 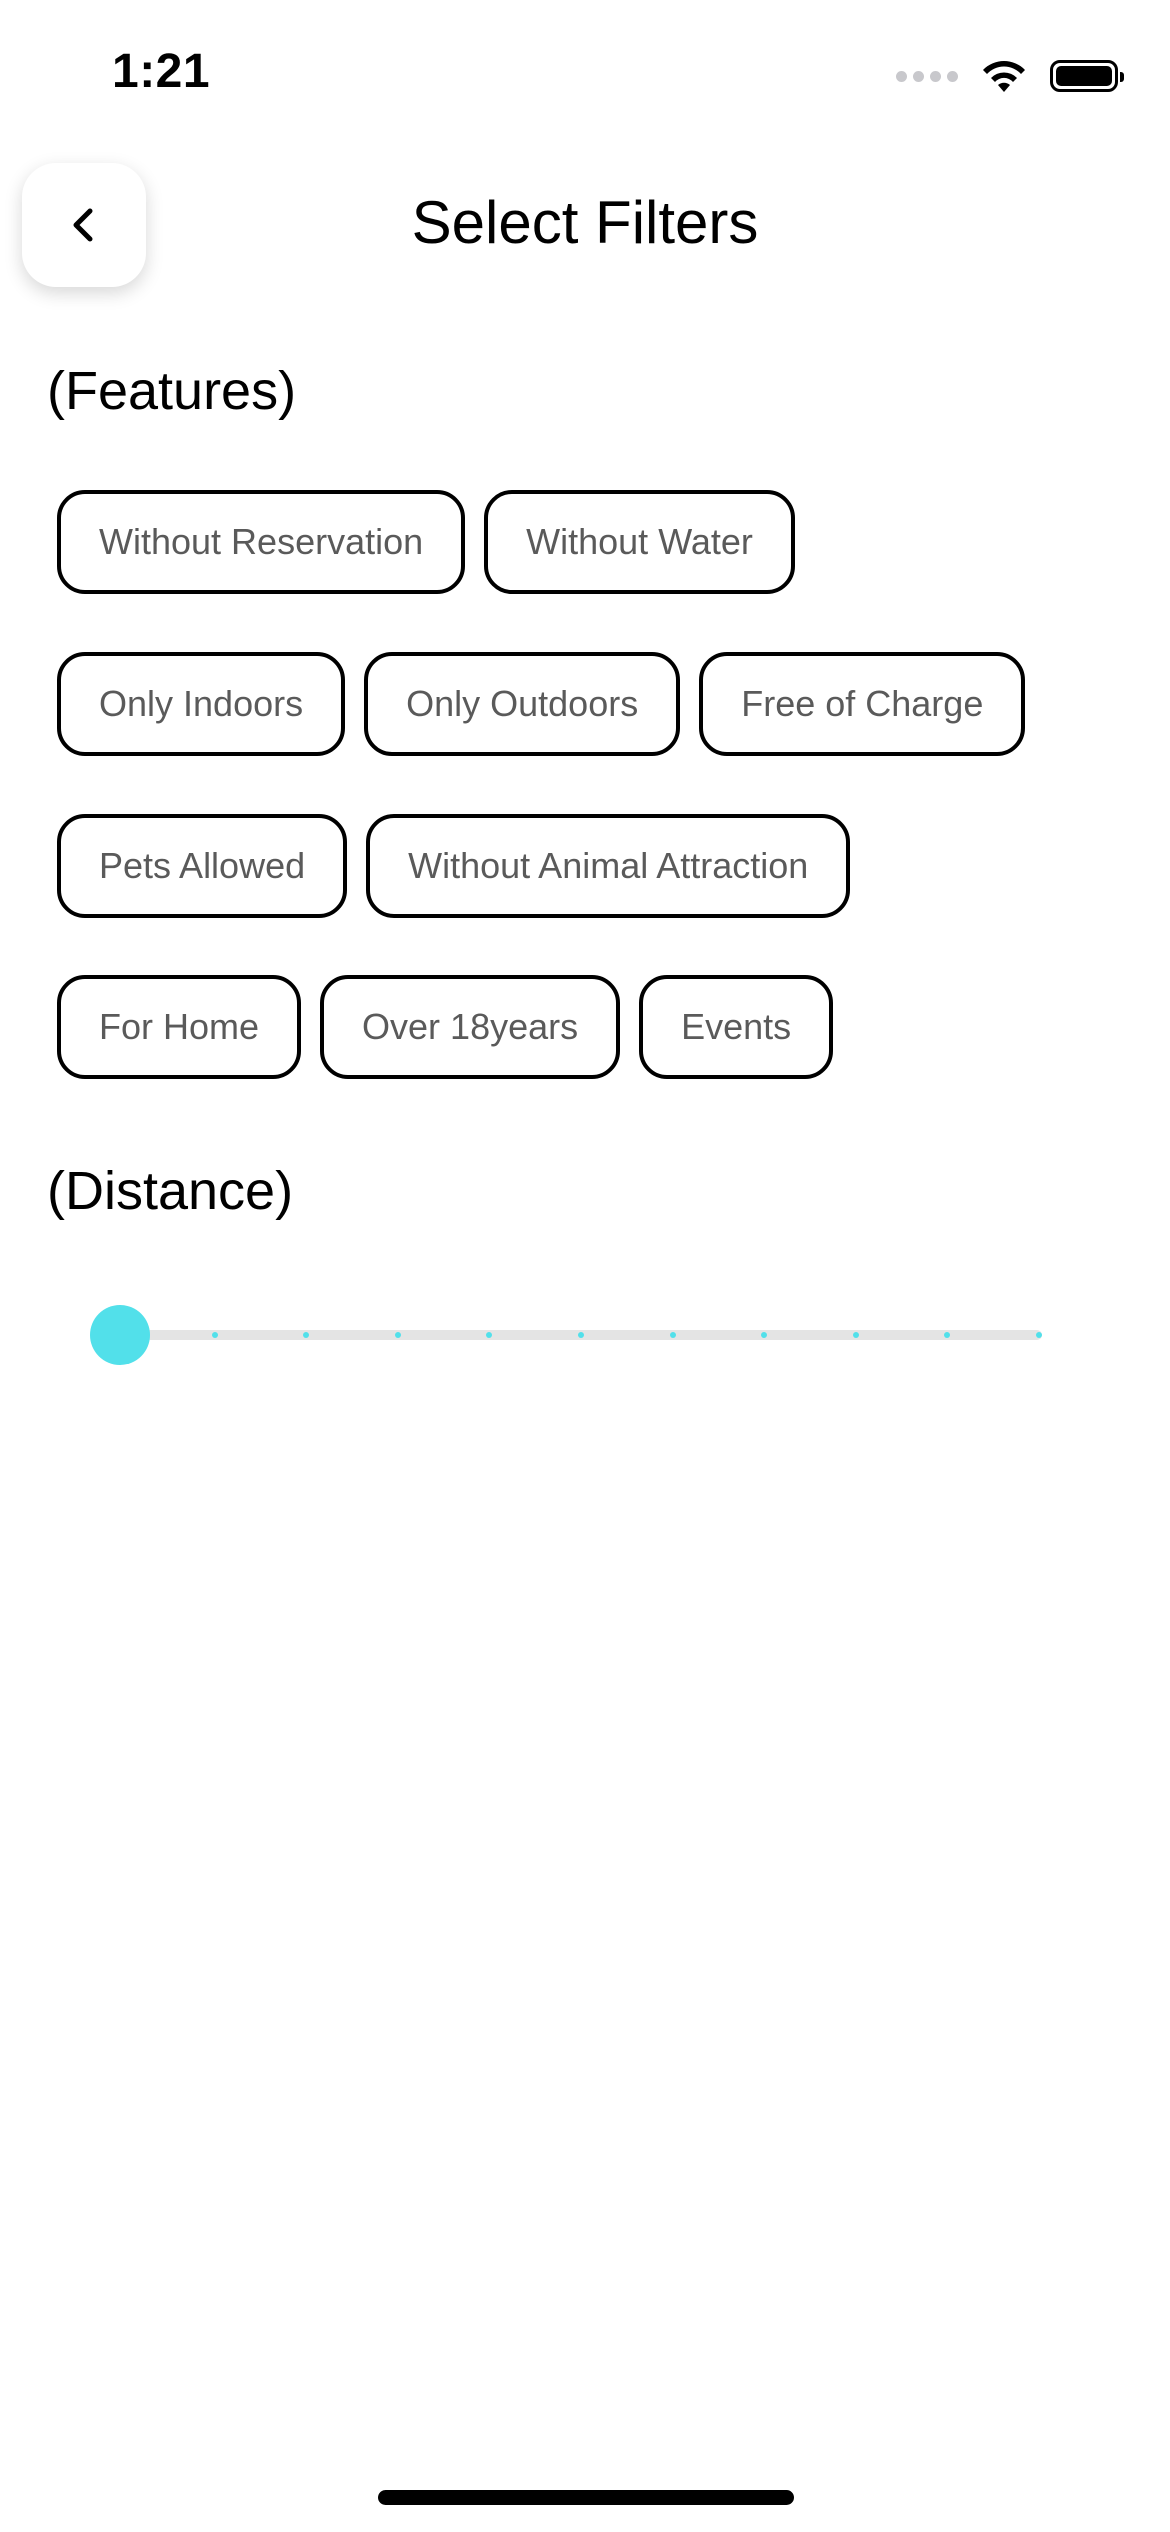 I want to click on slider-thumb, so click(x=120, y=1335).